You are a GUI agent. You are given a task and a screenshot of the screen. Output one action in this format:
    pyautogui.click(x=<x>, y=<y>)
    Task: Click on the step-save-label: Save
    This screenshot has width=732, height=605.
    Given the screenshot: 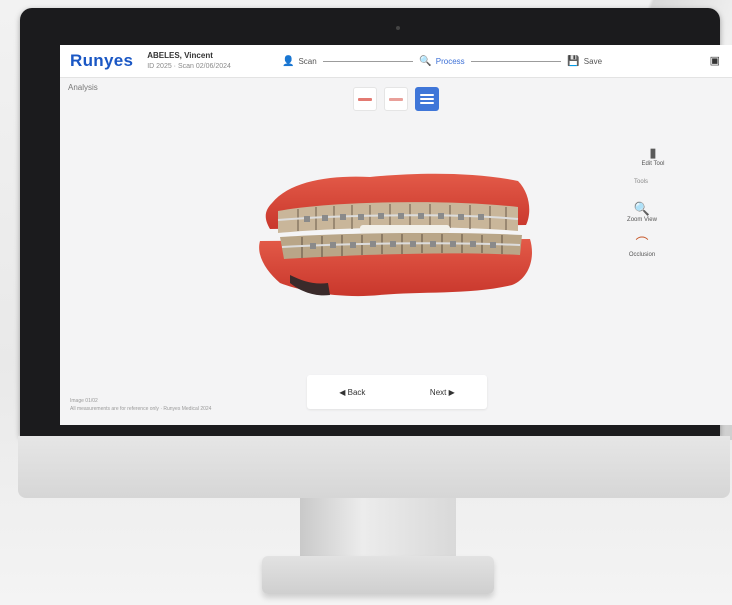 What is the action you would take?
    pyautogui.click(x=593, y=61)
    